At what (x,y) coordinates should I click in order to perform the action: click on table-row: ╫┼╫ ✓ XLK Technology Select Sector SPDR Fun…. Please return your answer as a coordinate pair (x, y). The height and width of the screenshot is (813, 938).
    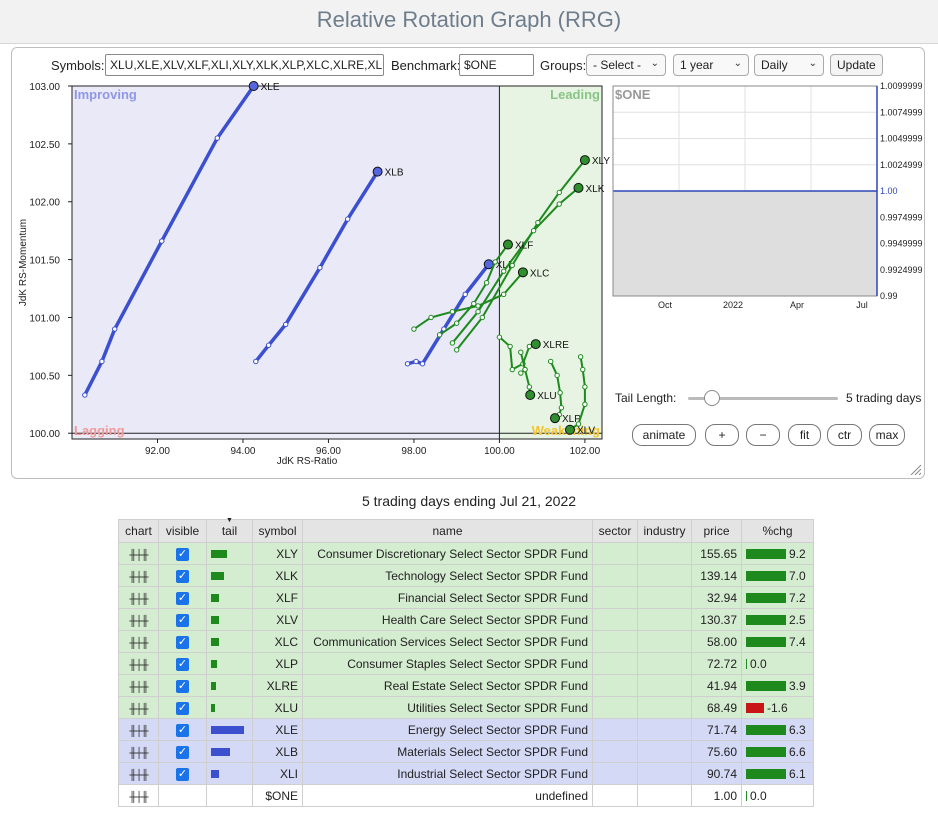
    Looking at the image, I should click on (466, 575).